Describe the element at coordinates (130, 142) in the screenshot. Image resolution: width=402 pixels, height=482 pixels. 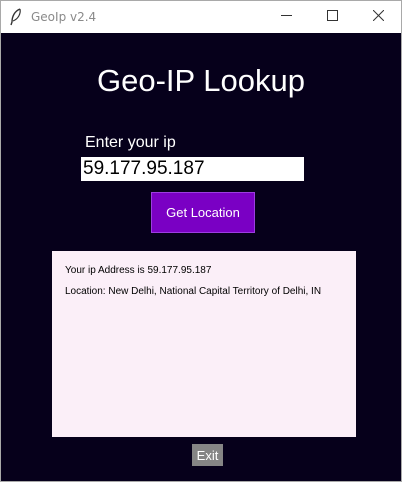
I see `ip-label: Enter your ip` at that location.